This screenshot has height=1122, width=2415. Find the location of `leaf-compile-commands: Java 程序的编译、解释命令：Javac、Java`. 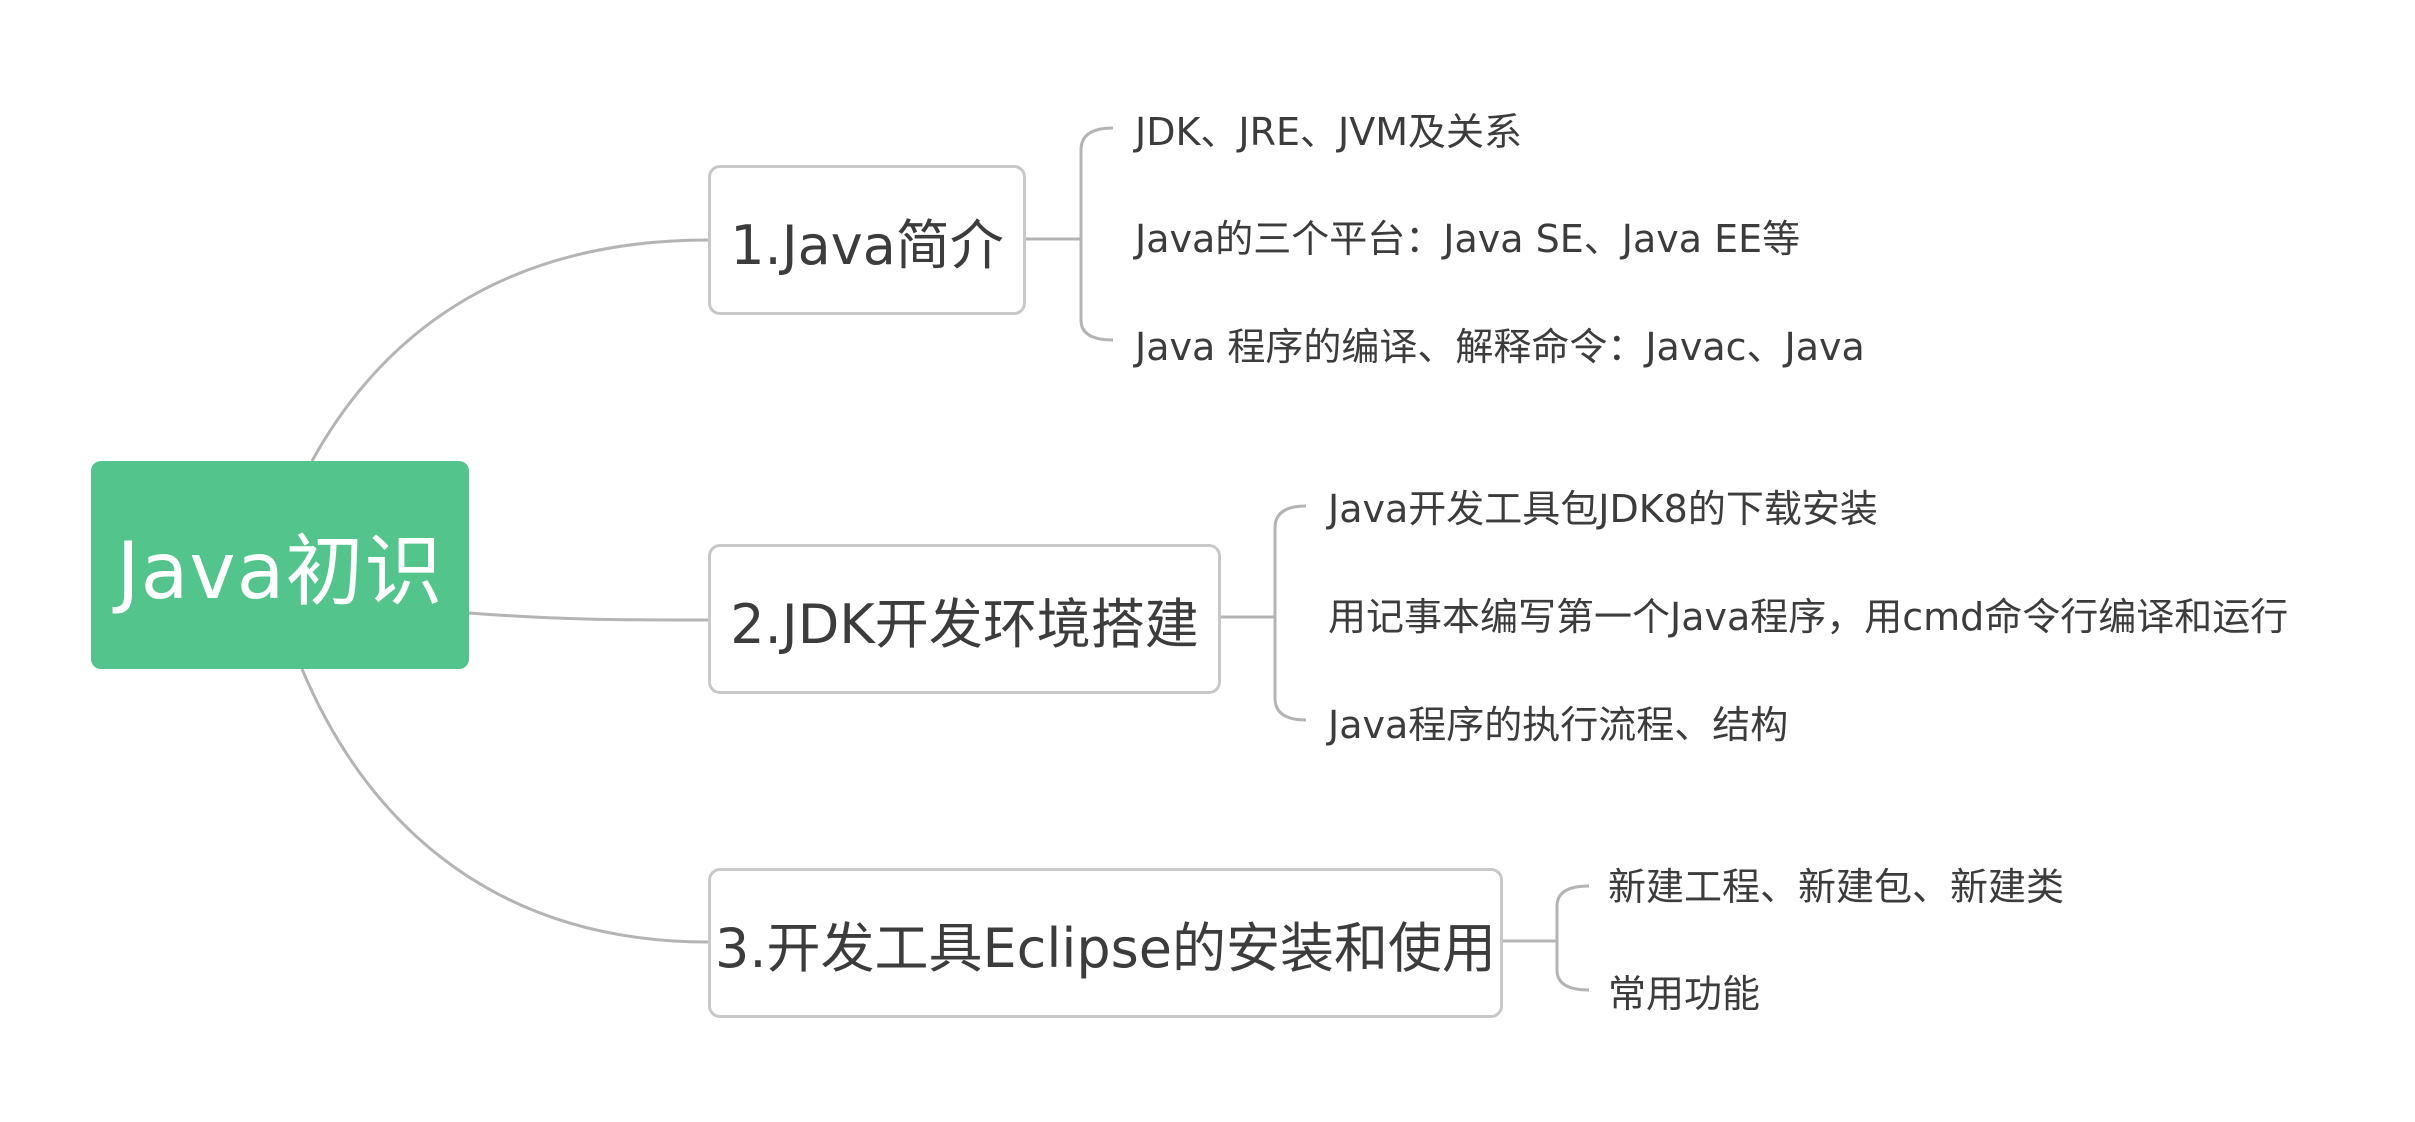

leaf-compile-commands: Java 程序的编译、解释命令：Javac、Java is located at coordinates (1500, 347).